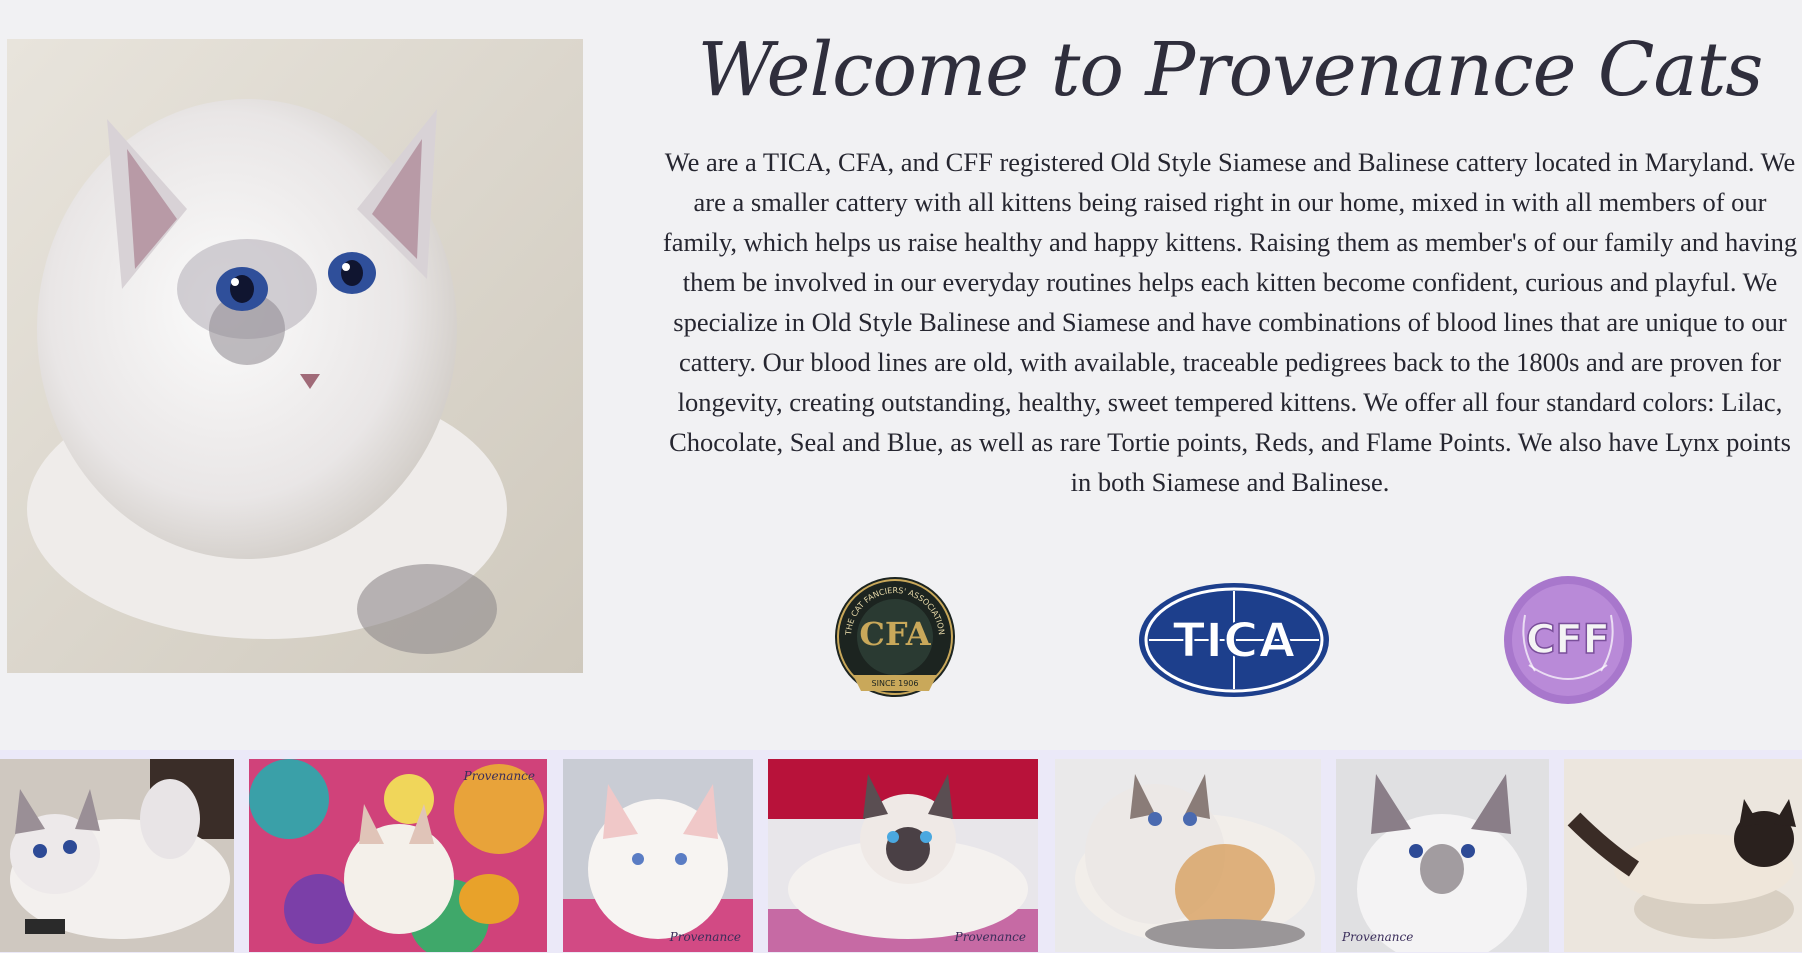 The image size is (1802, 953). What do you see at coordinates (895, 634) in the screenshot?
I see `cfa-logo-text: CFA` at bounding box center [895, 634].